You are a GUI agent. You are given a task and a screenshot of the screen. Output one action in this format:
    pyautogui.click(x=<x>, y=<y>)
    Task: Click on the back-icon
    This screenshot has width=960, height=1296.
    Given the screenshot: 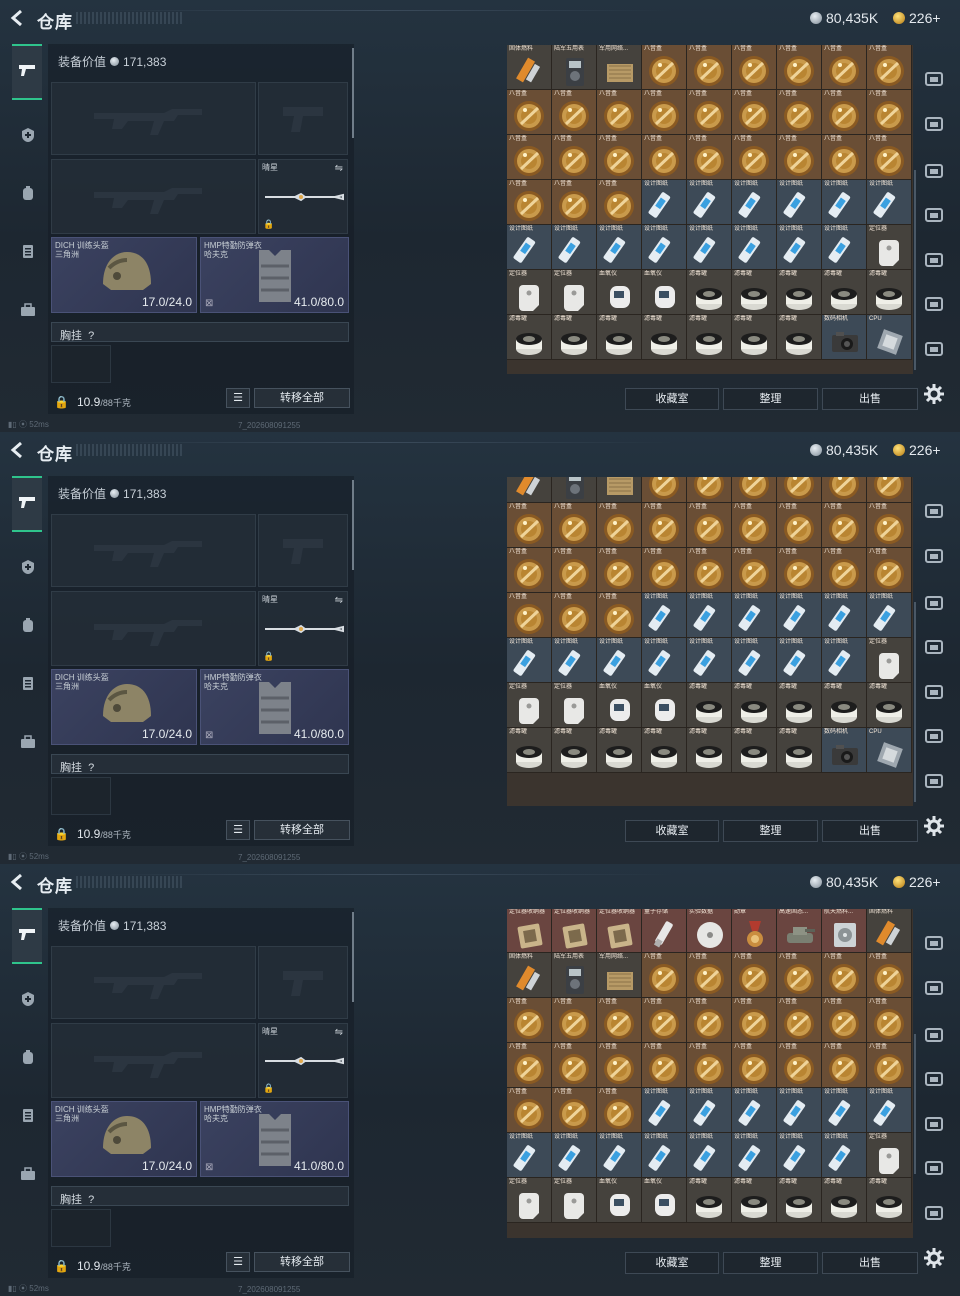 What is the action you would take?
    pyautogui.click(x=17, y=450)
    